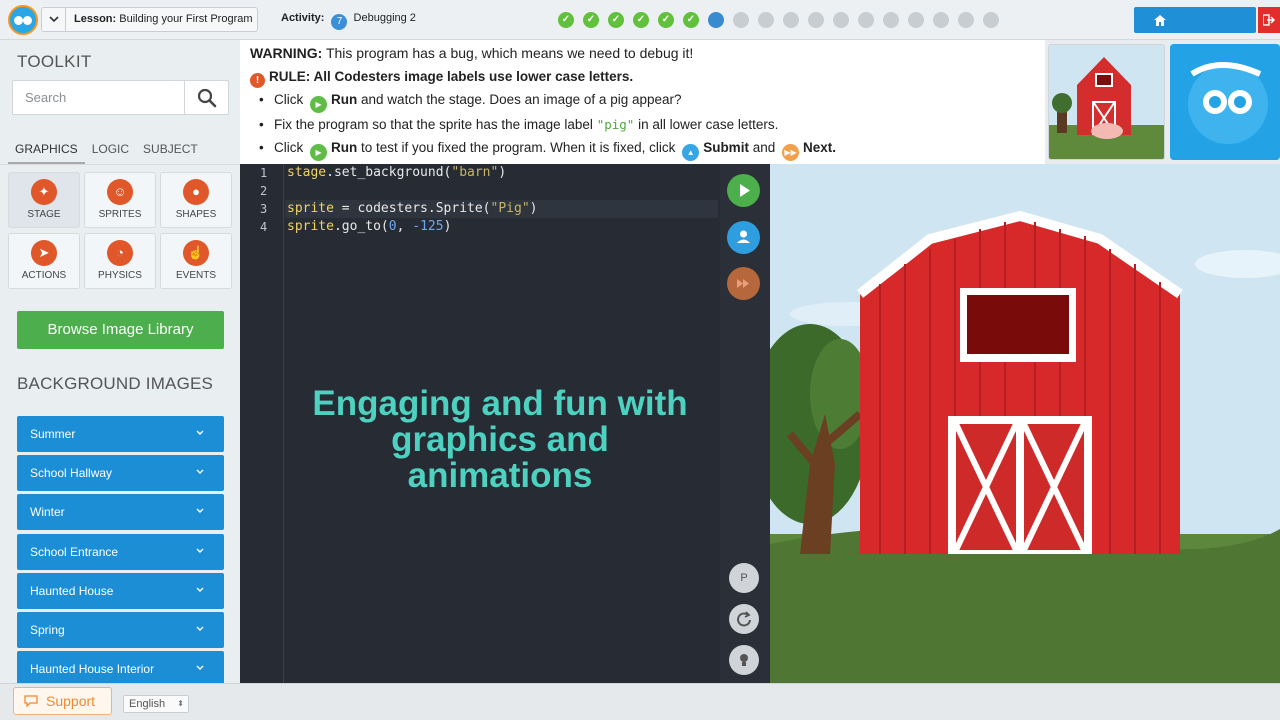  What do you see at coordinates (264, 191) in the screenshot?
I see `line-number: 2` at bounding box center [264, 191].